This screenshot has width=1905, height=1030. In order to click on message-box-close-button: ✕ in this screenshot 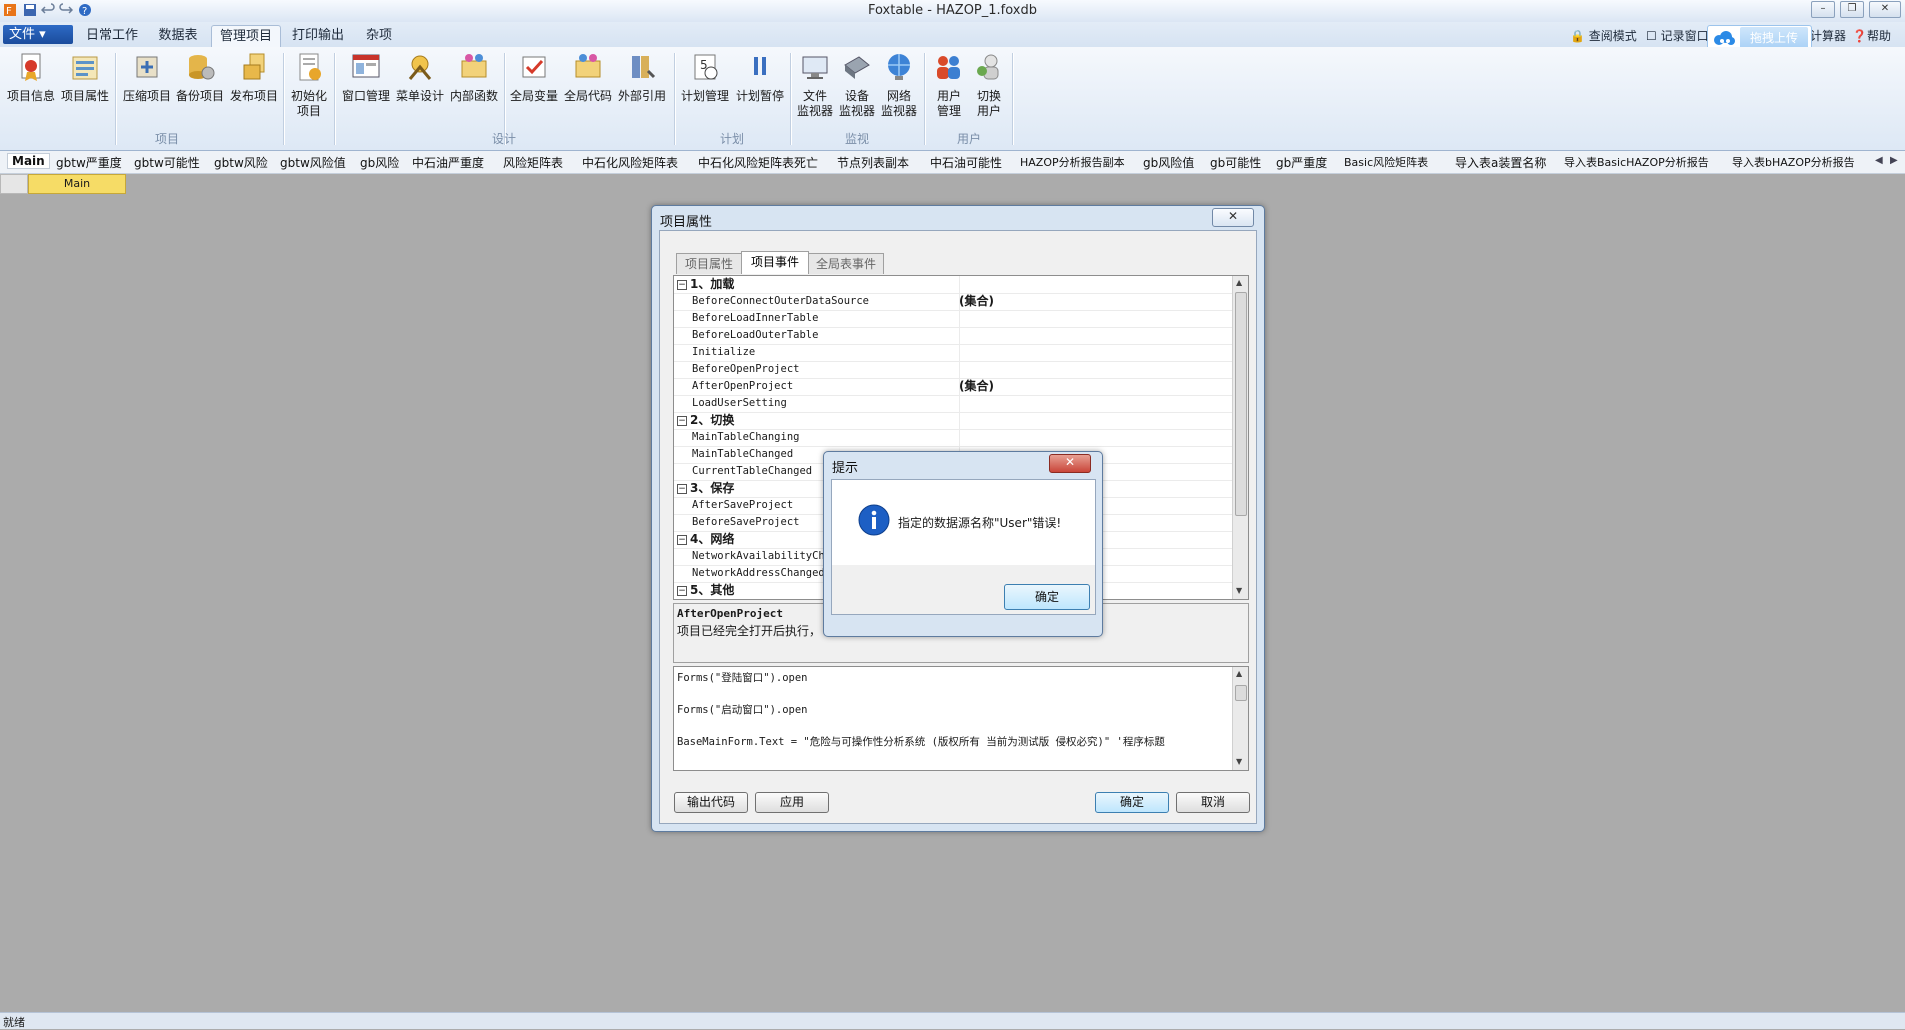, I will do `click(1070, 463)`.